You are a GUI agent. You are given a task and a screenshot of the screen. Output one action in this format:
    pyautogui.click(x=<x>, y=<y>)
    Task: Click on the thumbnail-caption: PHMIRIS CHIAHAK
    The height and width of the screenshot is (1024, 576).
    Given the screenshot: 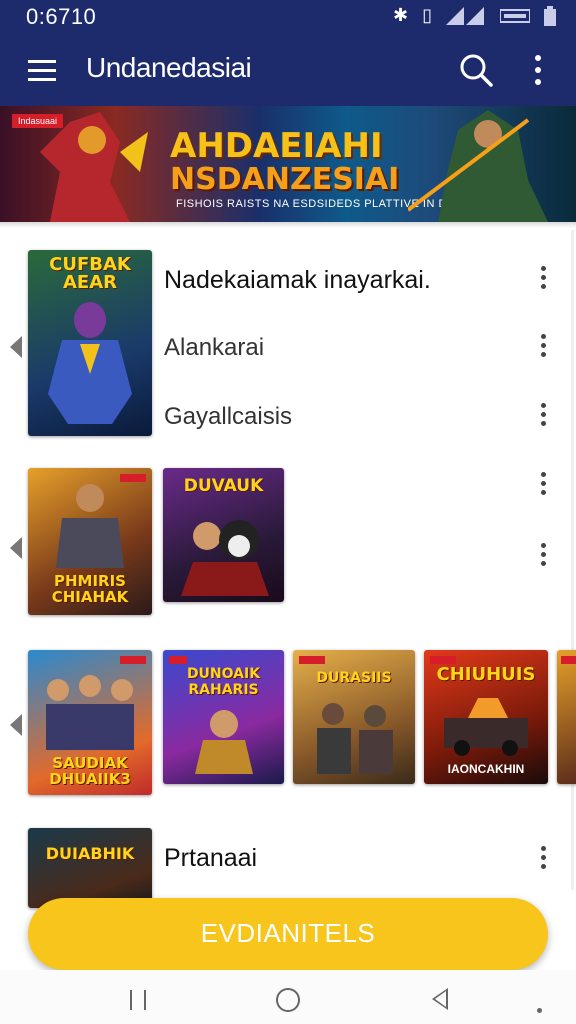 What is the action you would take?
    pyautogui.click(x=90, y=589)
    